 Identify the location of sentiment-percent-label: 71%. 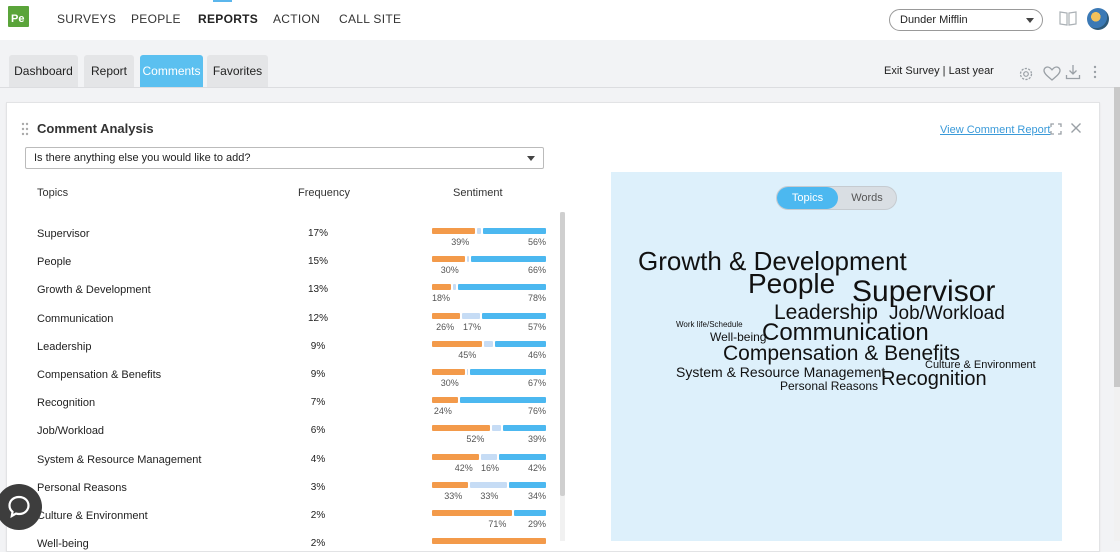
(497, 524).